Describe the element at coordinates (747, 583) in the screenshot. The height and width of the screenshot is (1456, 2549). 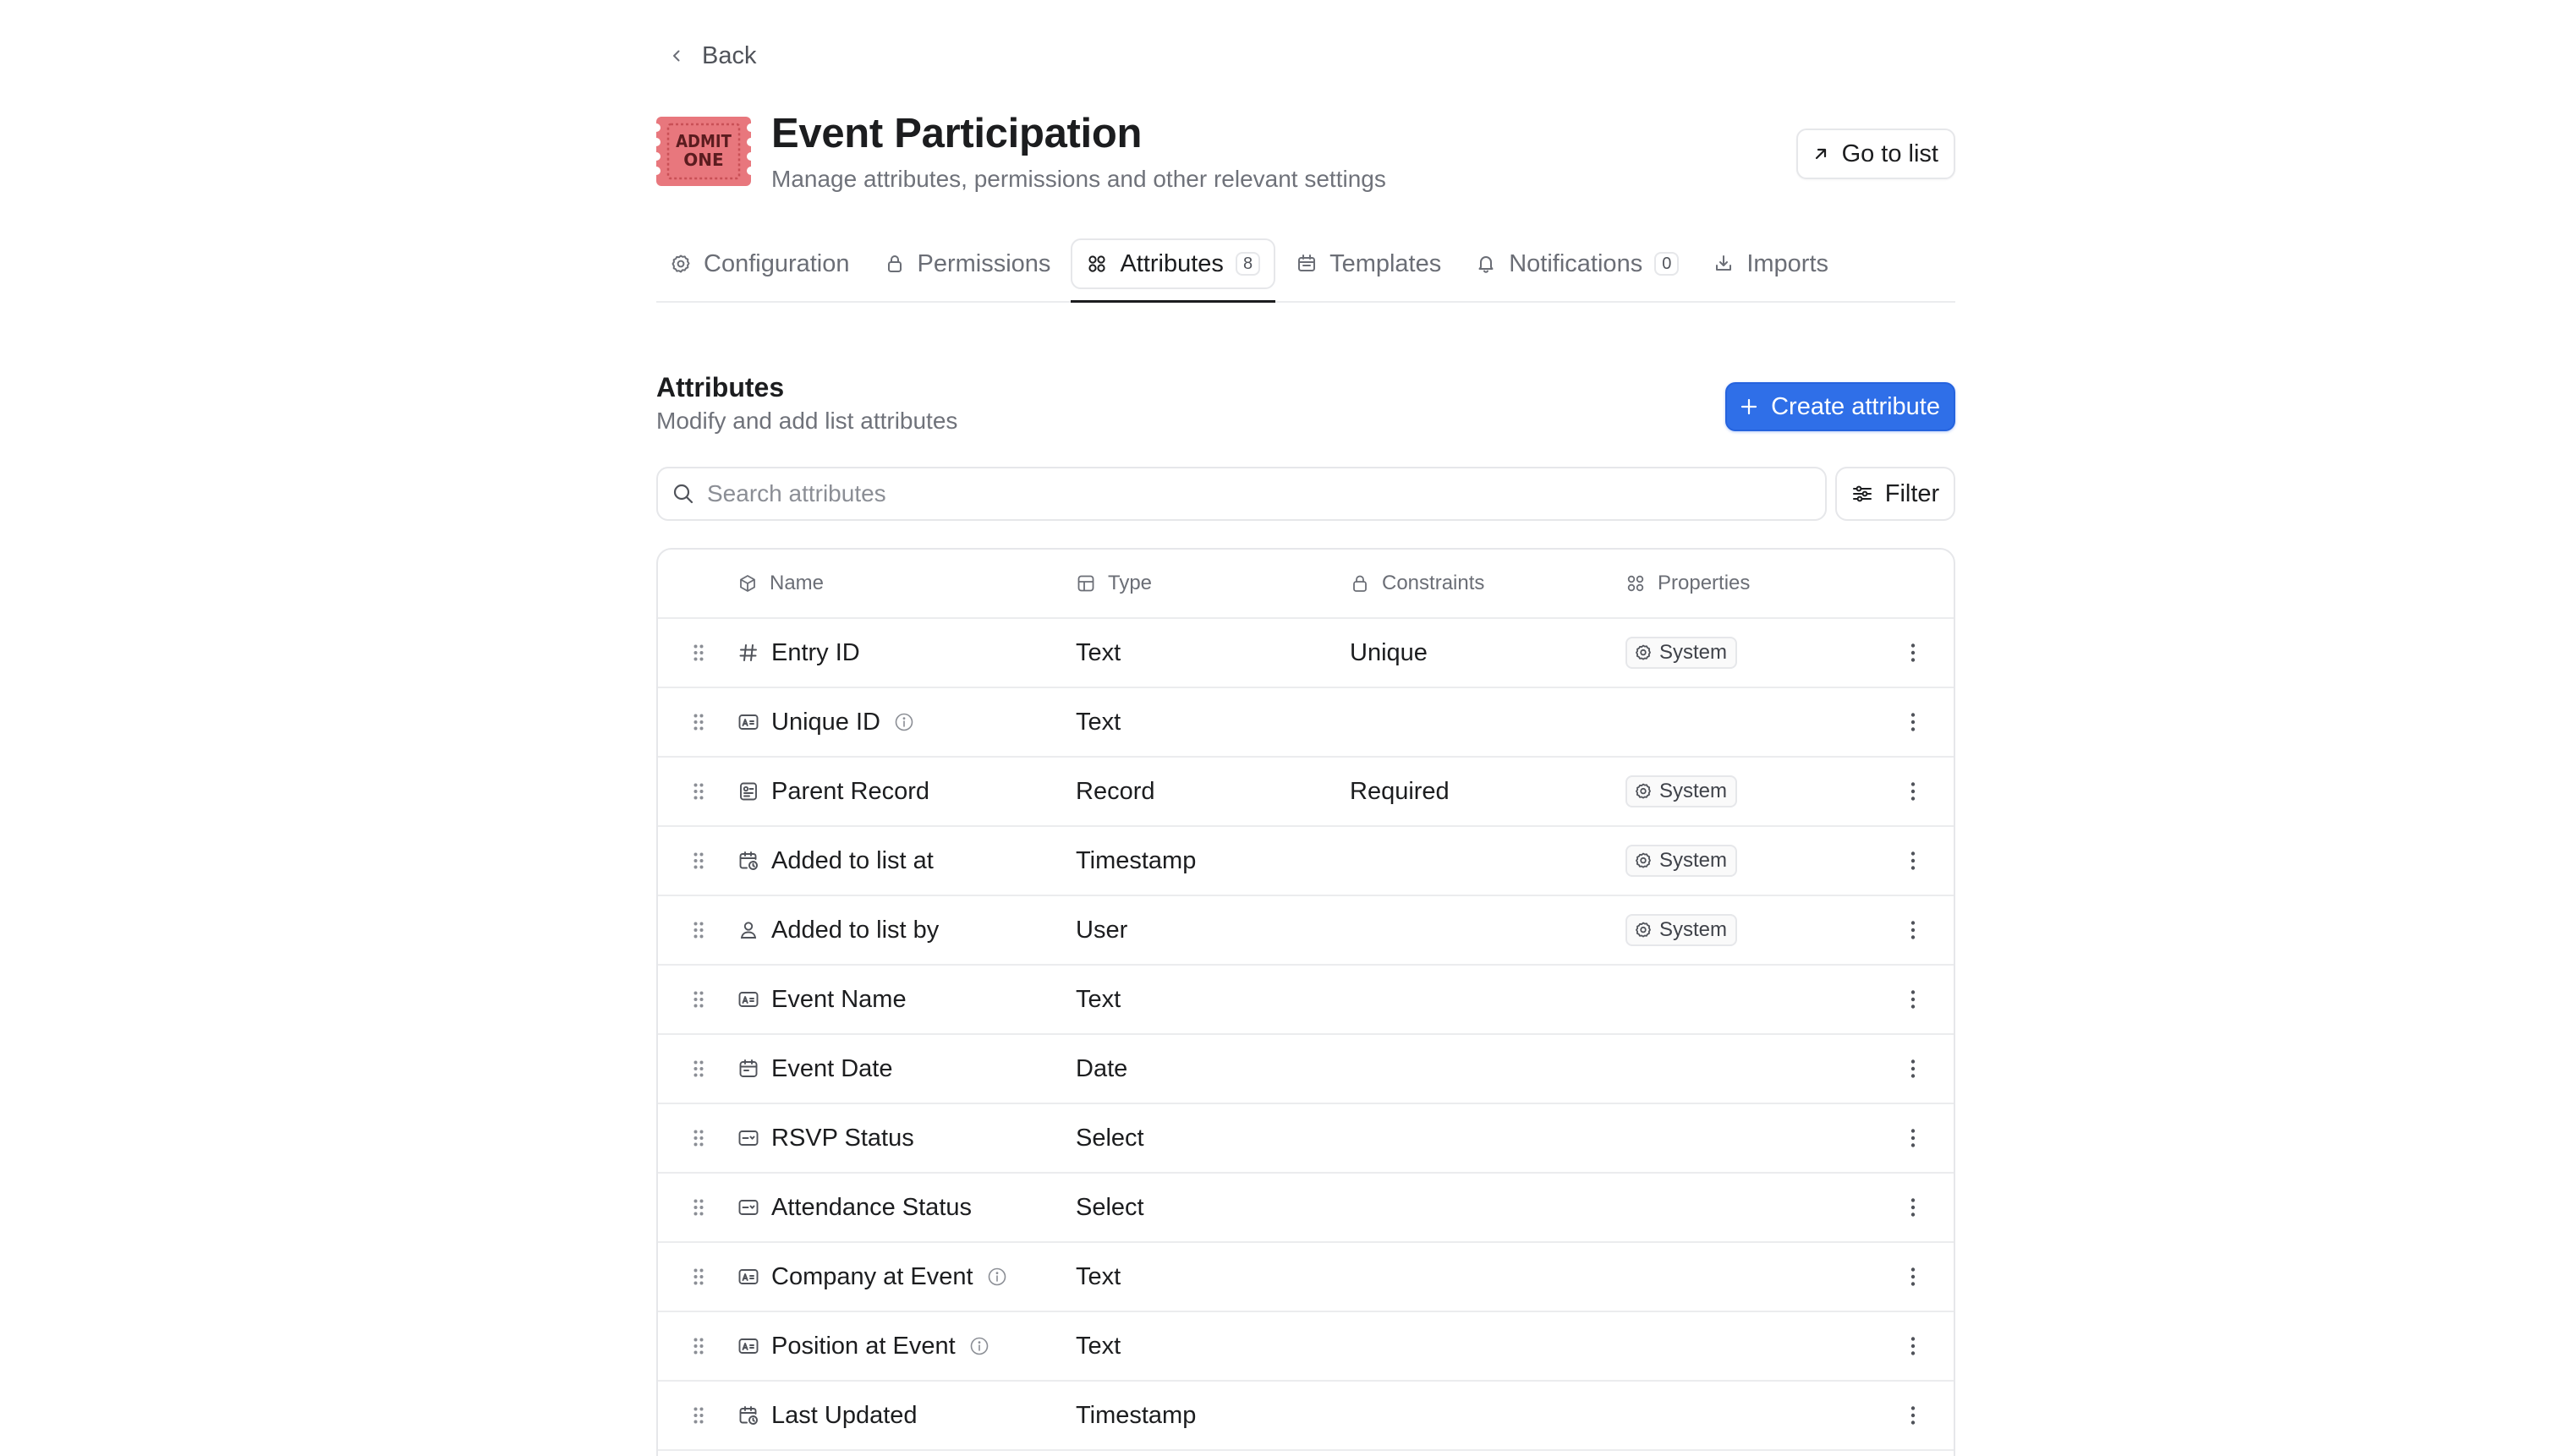
I see `cube-icon` at that location.